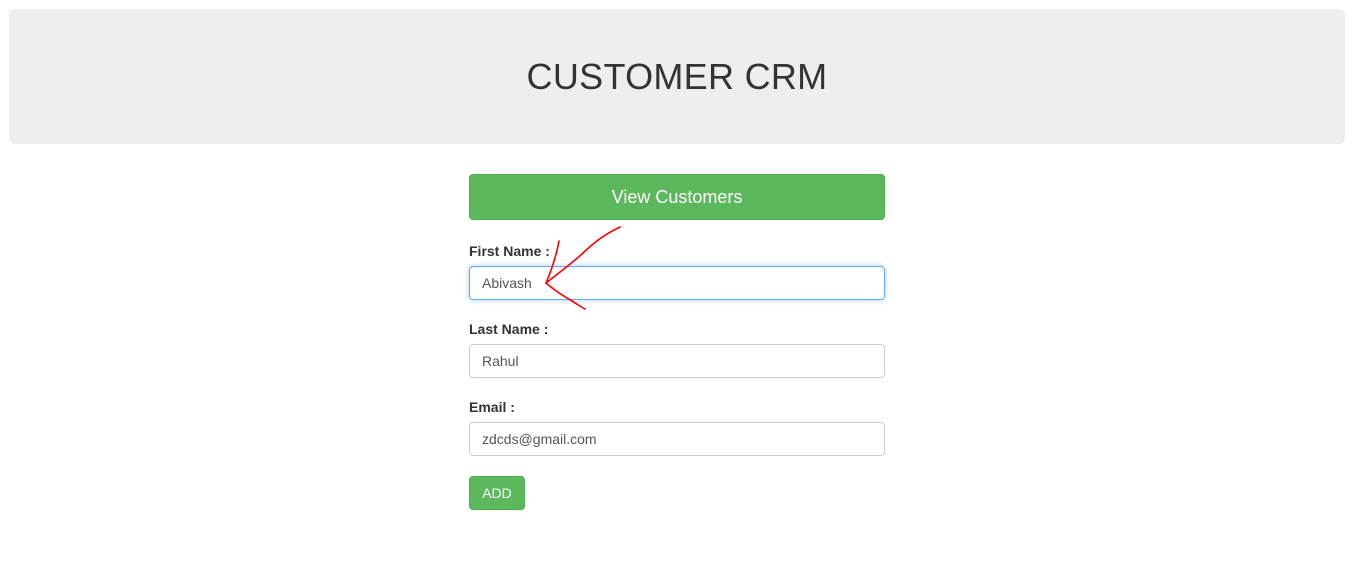 The height and width of the screenshot is (570, 1352). I want to click on email-label: Email :, so click(492, 407).